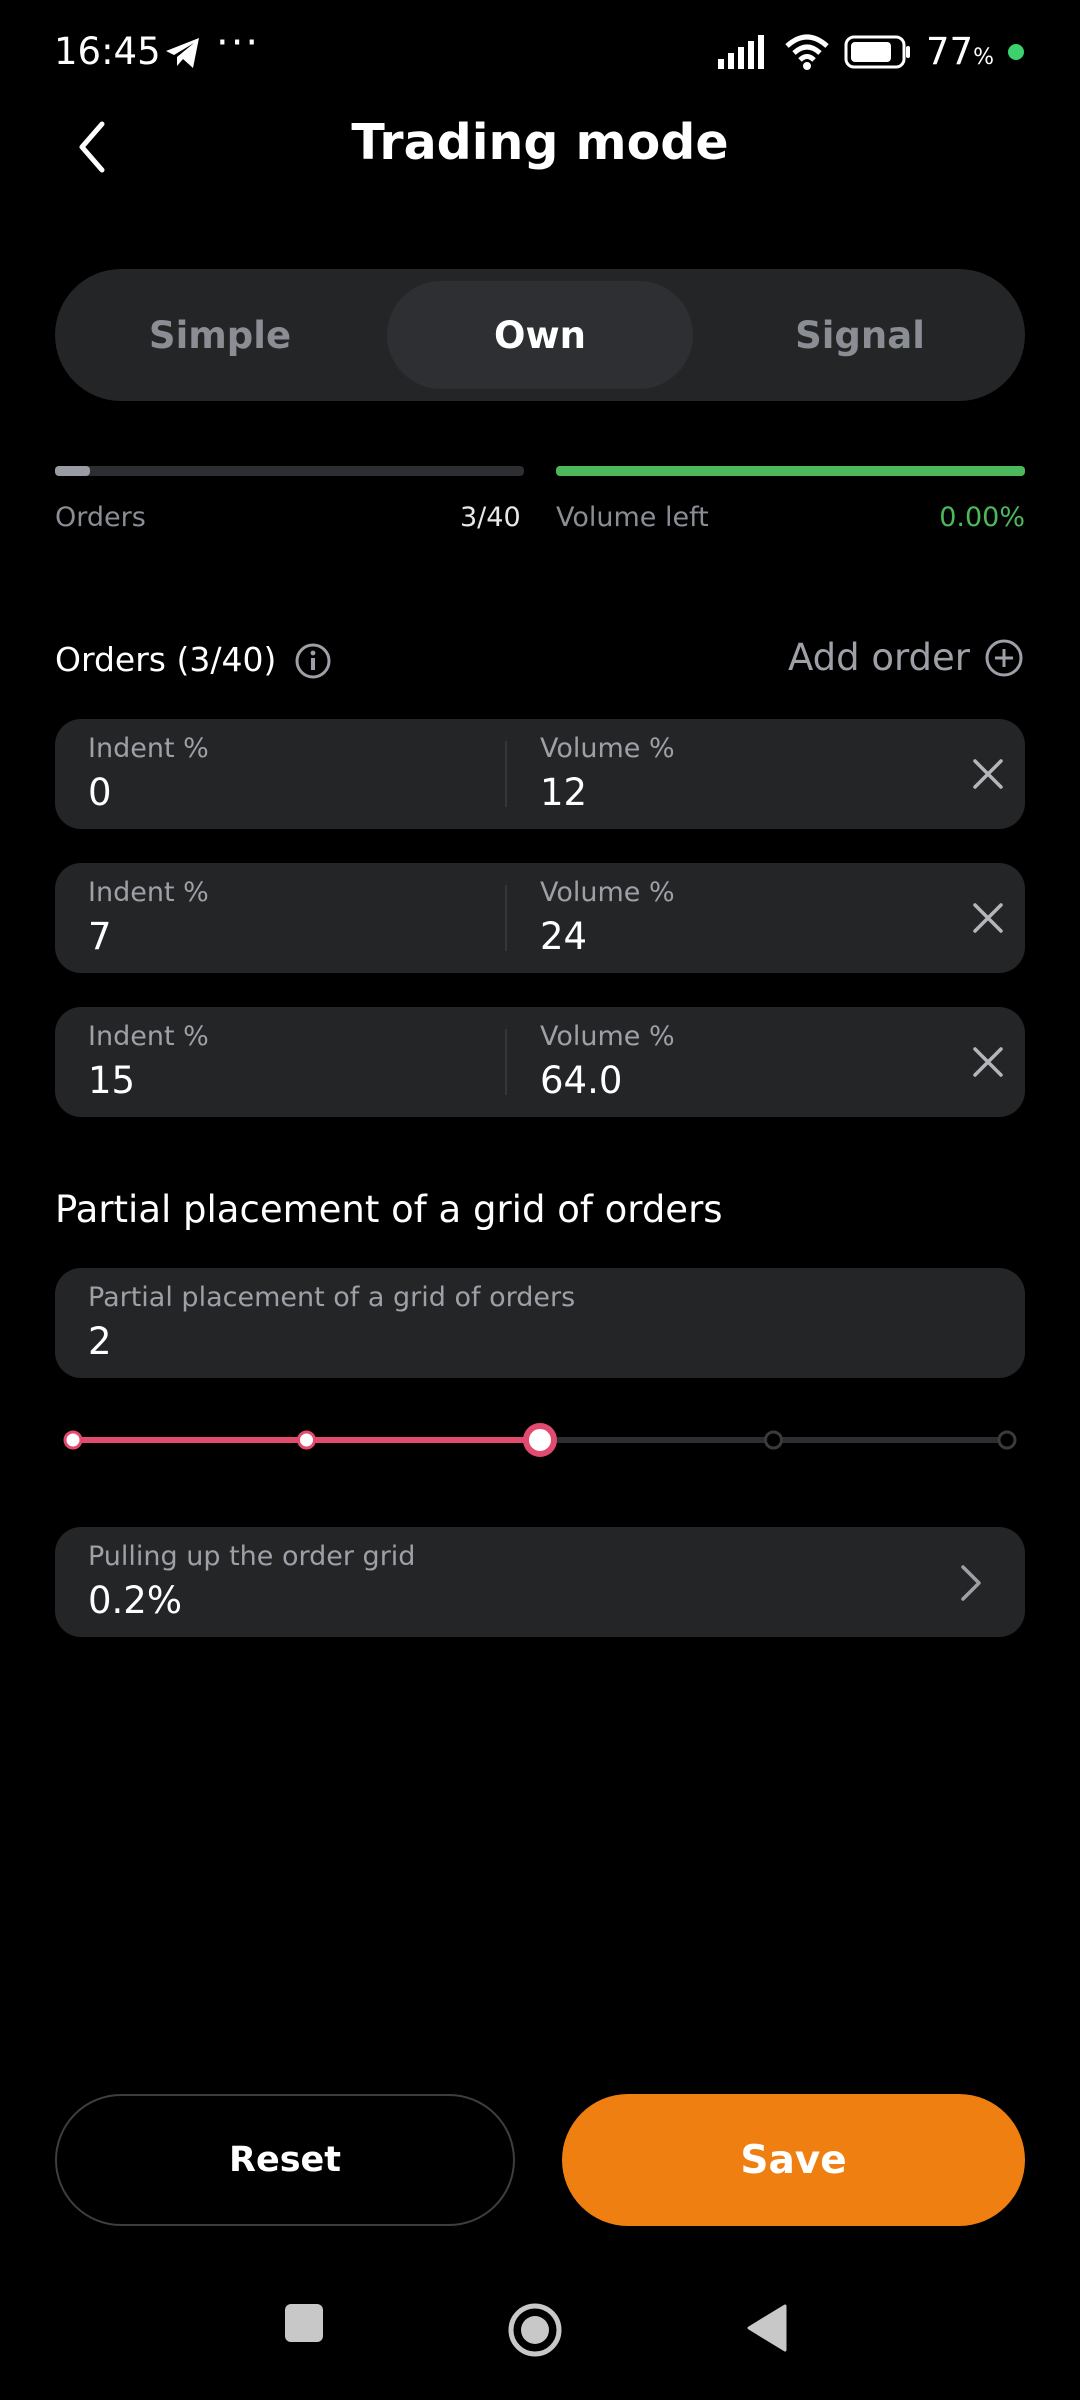 The image size is (1080, 2400). I want to click on privacy-indicator, so click(1016, 51).